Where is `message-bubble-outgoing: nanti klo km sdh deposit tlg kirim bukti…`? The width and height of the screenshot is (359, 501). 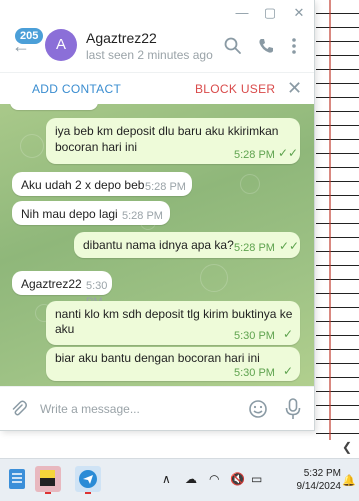
message-bubble-outgoing: nanti klo km sdh deposit tlg kirim bukti… is located at coordinates (173, 323).